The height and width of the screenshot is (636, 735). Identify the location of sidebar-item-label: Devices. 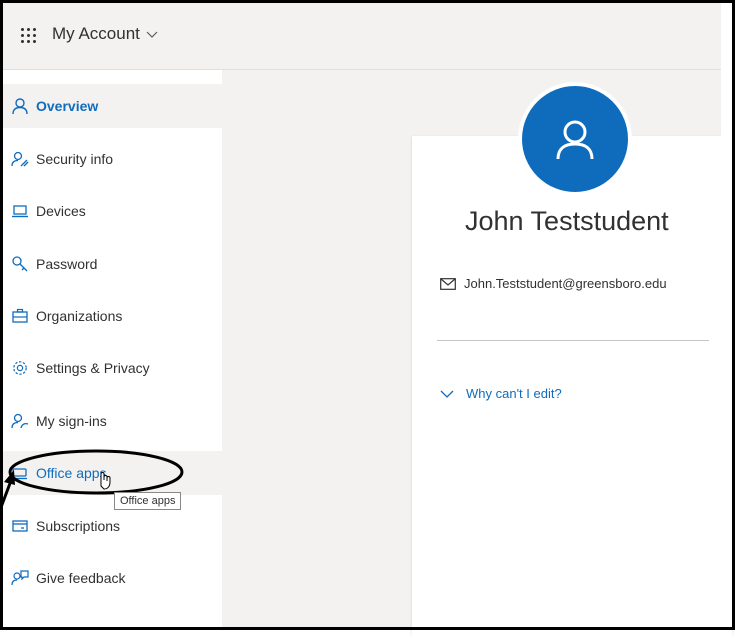
(61, 211).